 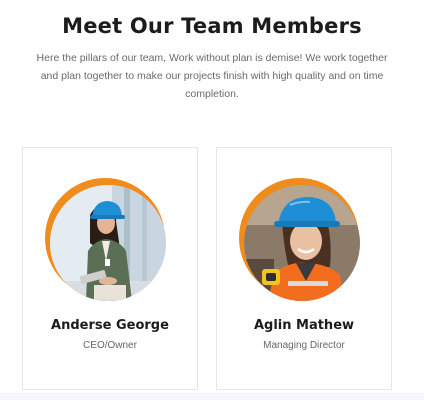 I want to click on member-name: Anderse George, so click(x=110, y=325).